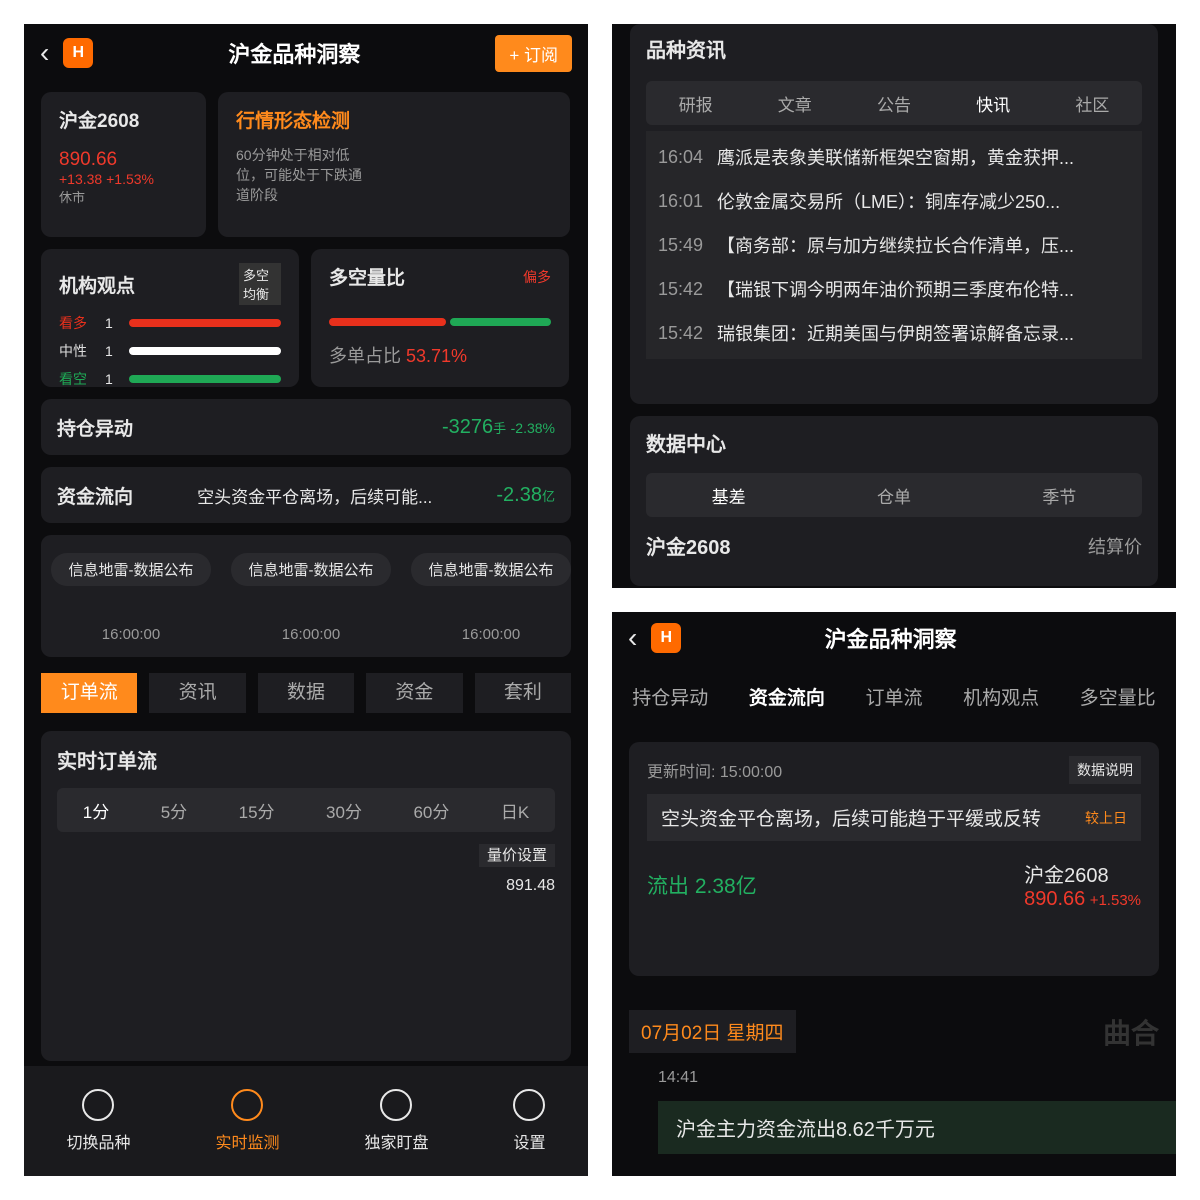  Describe the element at coordinates (174, 810) in the screenshot. I see `period-tab: 5分` at that location.